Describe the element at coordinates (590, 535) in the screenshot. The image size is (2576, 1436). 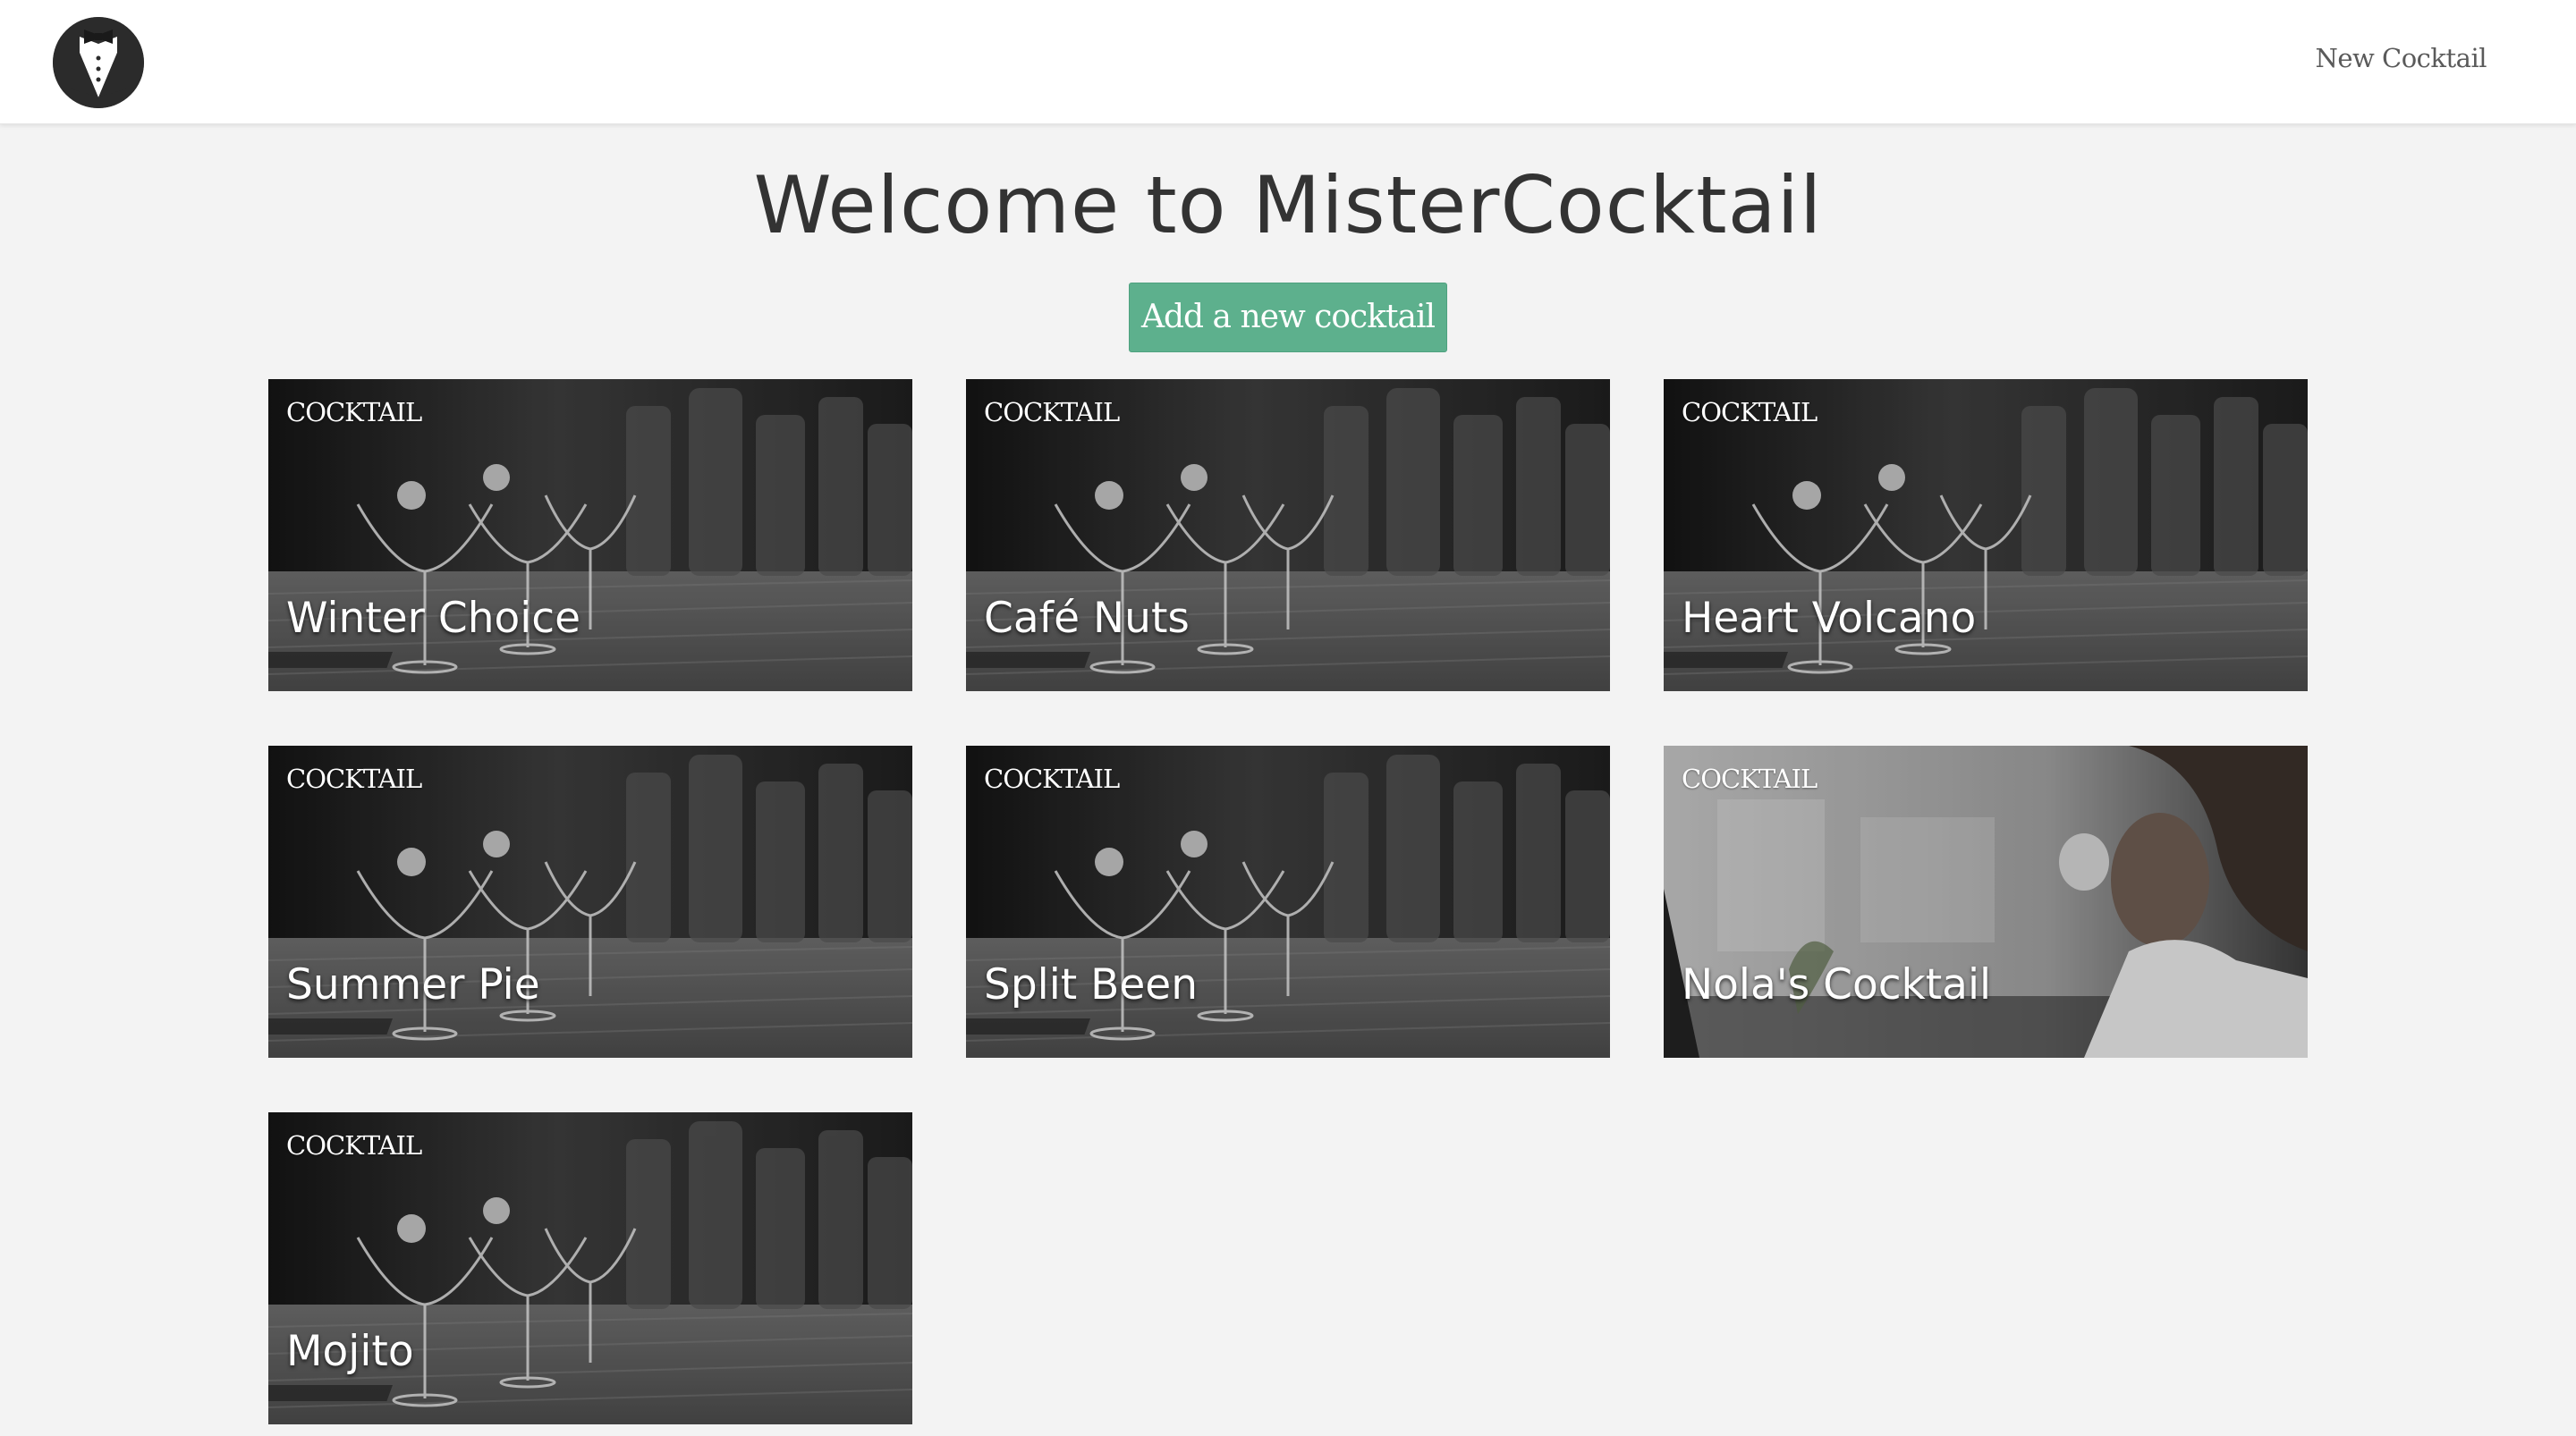
I see `cocktail-card: COCKTAIL Winter Choice` at that location.